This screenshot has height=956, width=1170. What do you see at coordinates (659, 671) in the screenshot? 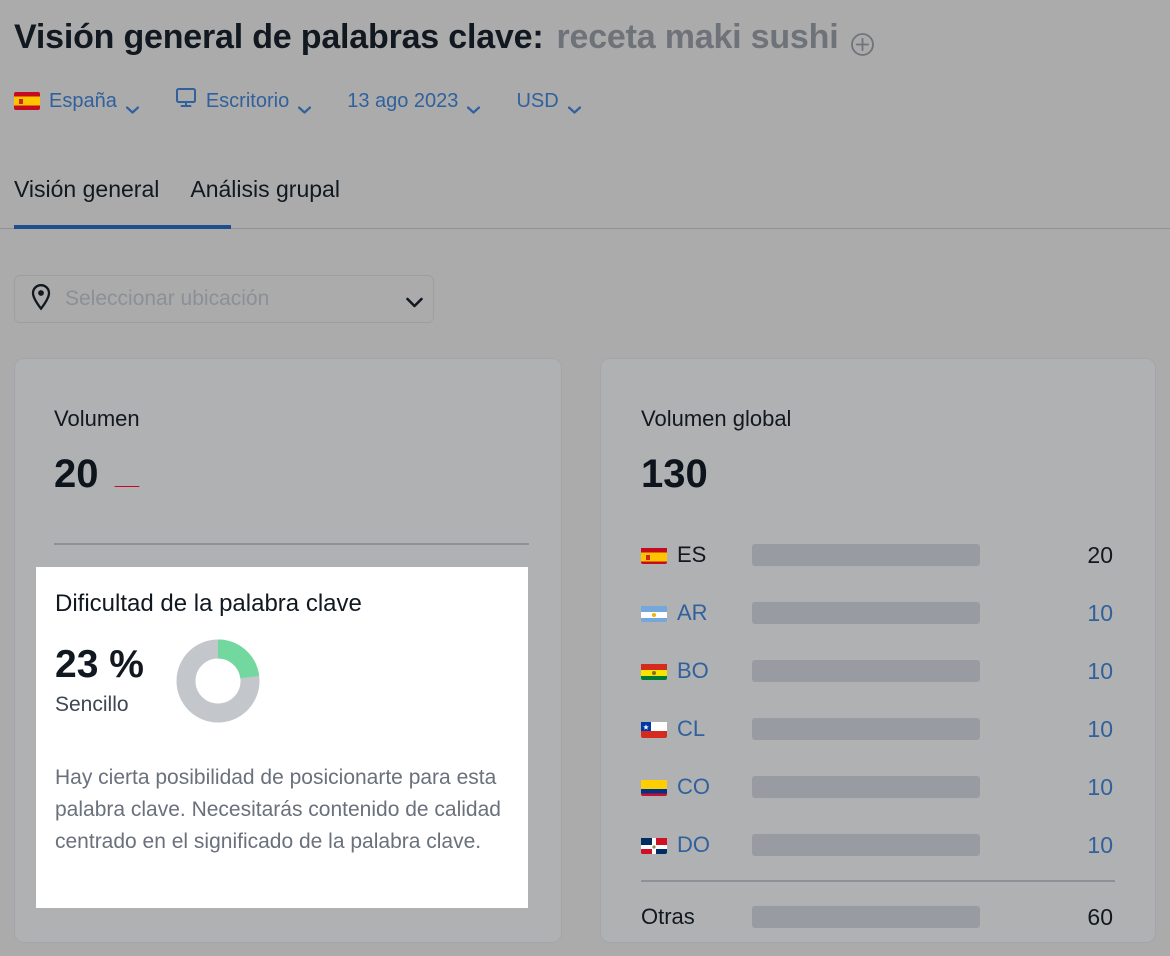
I see `flag-bo-icon` at bounding box center [659, 671].